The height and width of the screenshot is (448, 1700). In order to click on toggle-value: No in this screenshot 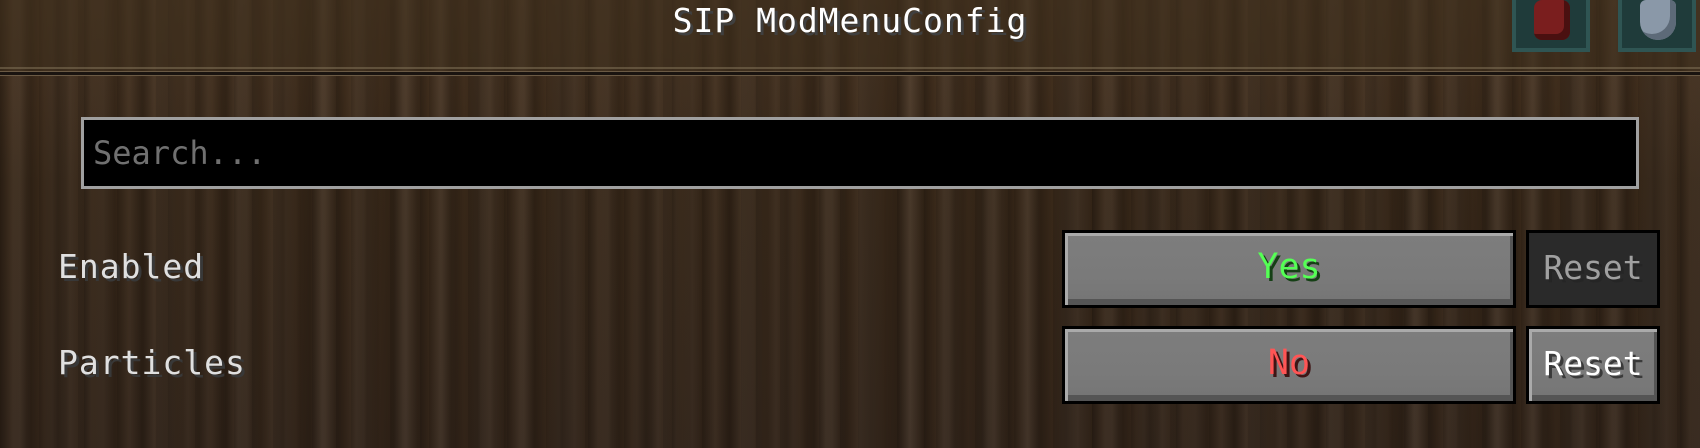, I will do `click(1289, 363)`.